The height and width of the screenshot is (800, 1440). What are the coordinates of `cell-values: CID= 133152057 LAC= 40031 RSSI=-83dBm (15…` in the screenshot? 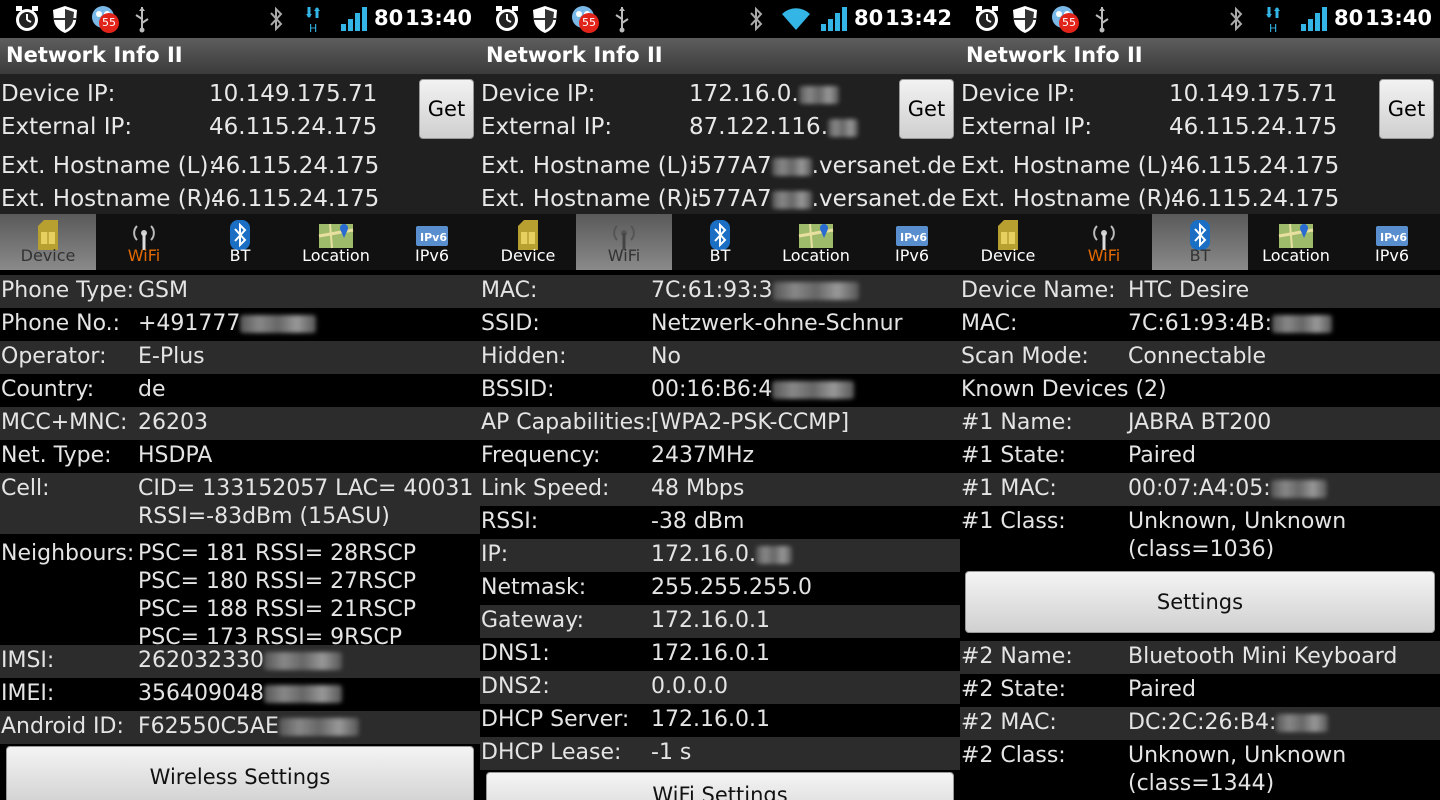 It's located at (306, 502).